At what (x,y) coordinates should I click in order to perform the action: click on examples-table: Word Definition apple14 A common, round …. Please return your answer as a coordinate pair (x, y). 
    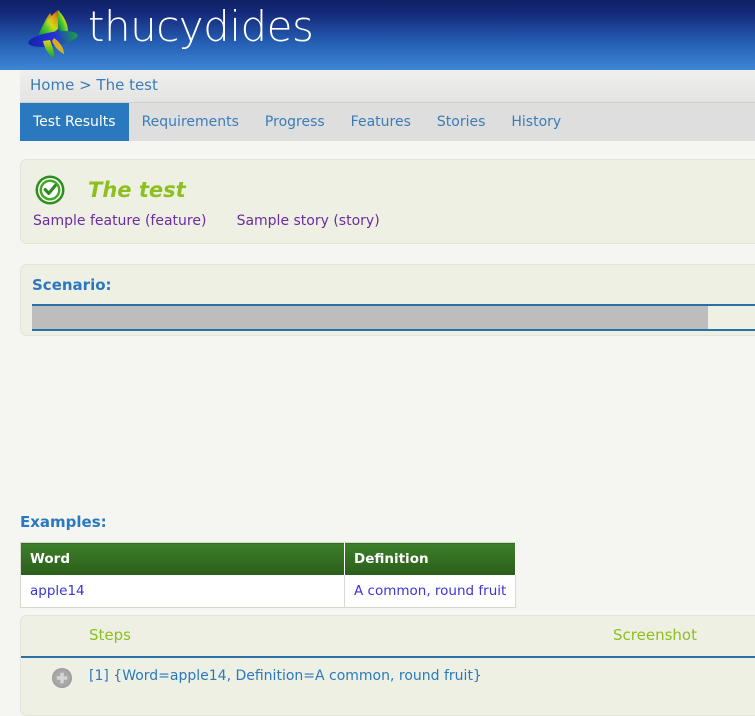
    Looking at the image, I should click on (268, 575).